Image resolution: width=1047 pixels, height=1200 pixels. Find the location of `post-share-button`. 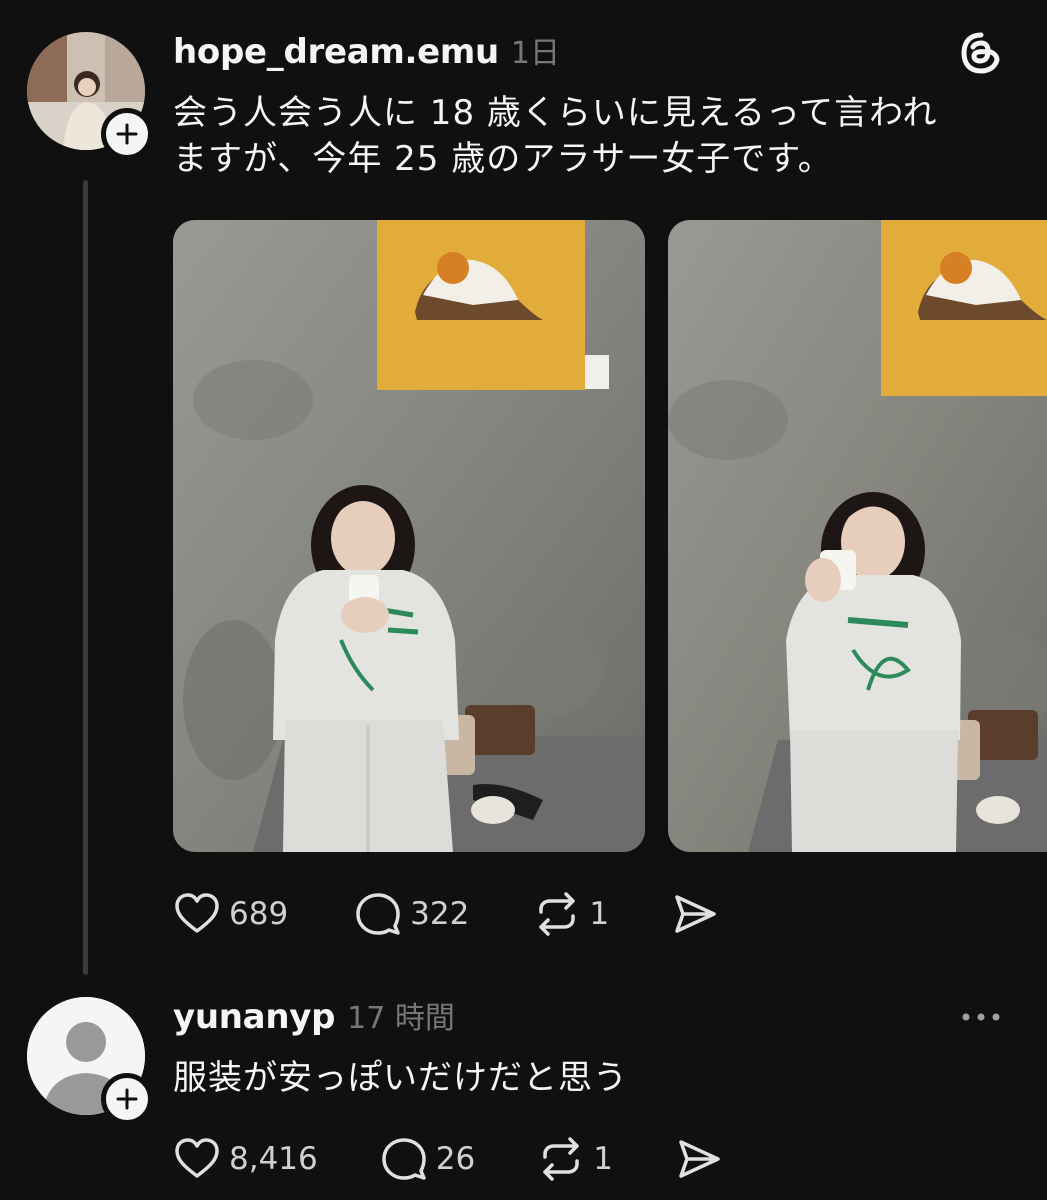

post-share-button is located at coordinates (695, 914).